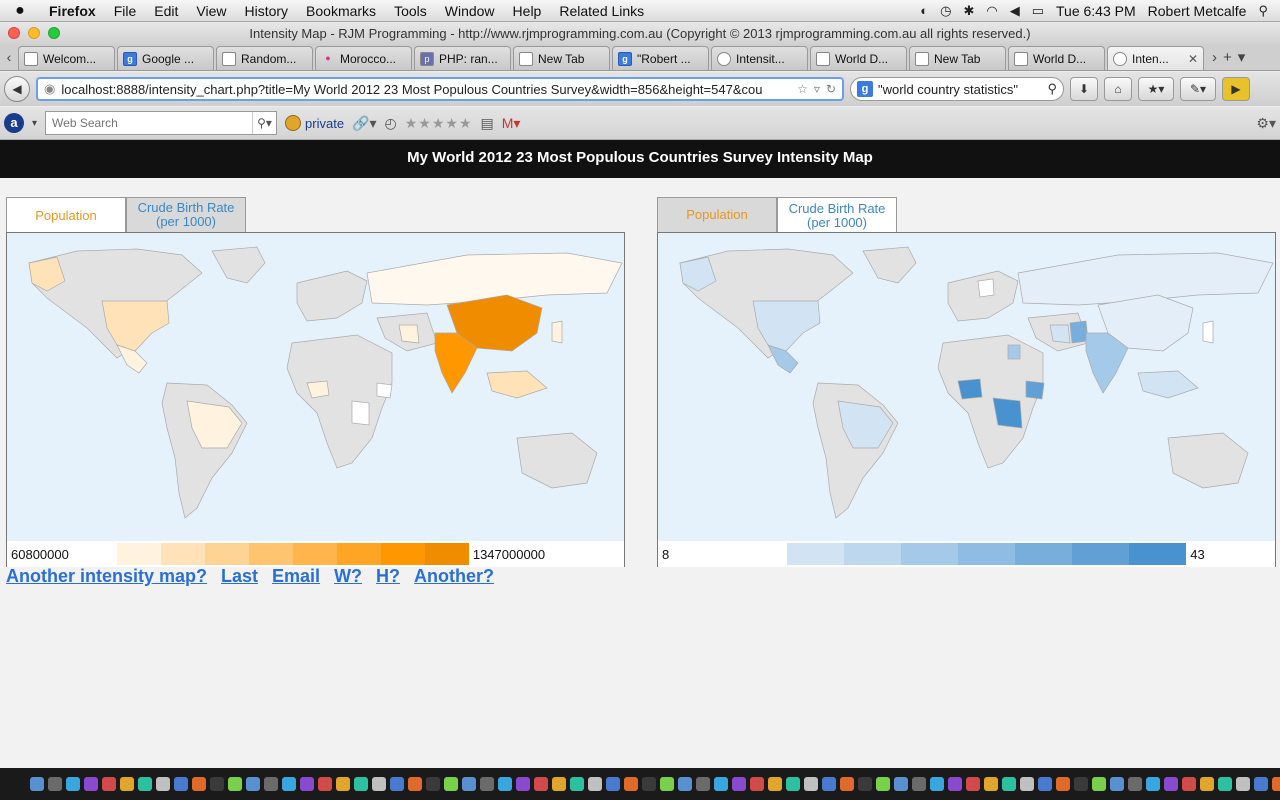 The width and height of the screenshot is (1280, 800). I want to click on browser-tab-active: Inten... ✕, so click(1155, 58).